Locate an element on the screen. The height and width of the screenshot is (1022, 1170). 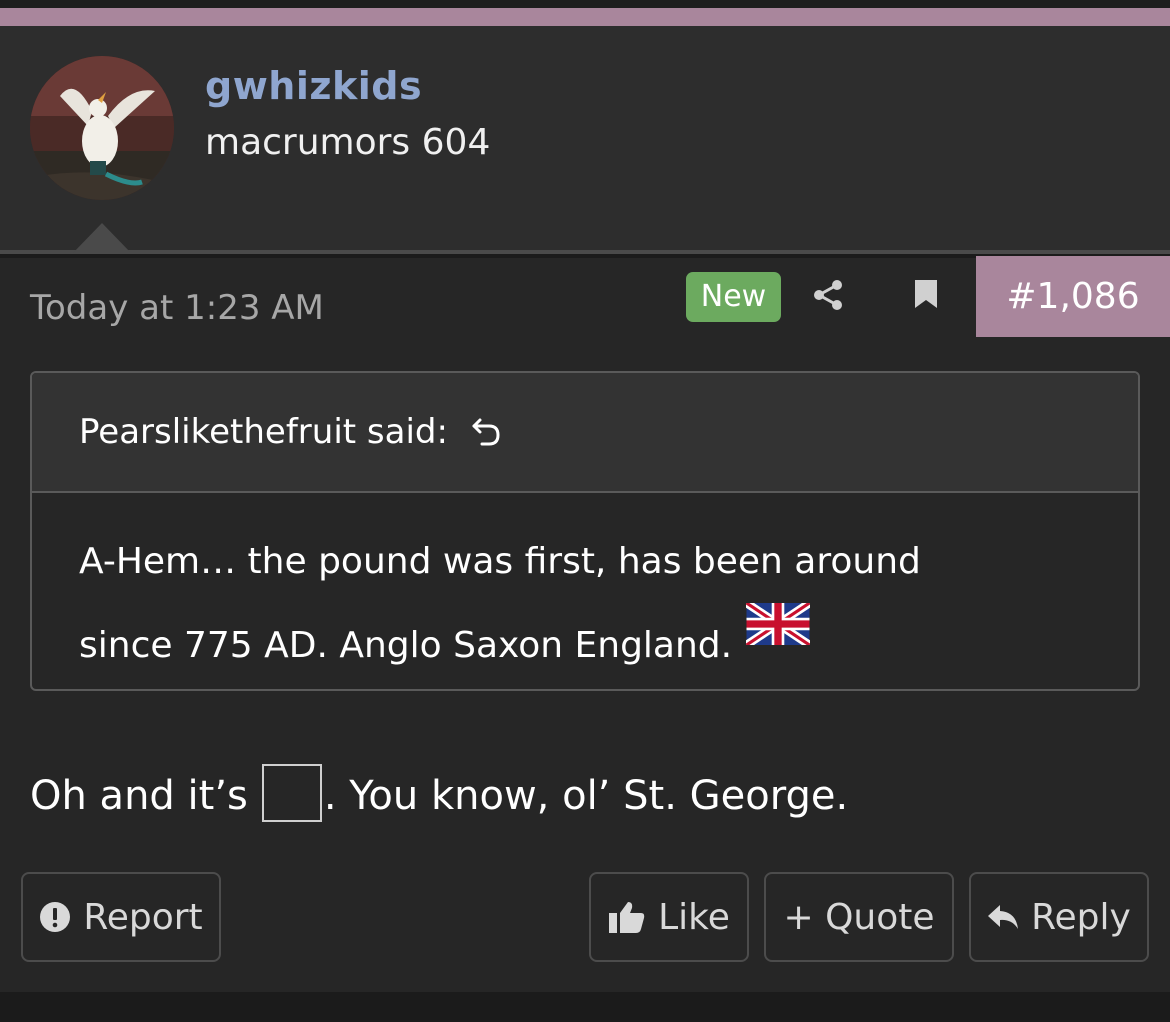
thumbs-up-icon is located at coordinates (627, 917).